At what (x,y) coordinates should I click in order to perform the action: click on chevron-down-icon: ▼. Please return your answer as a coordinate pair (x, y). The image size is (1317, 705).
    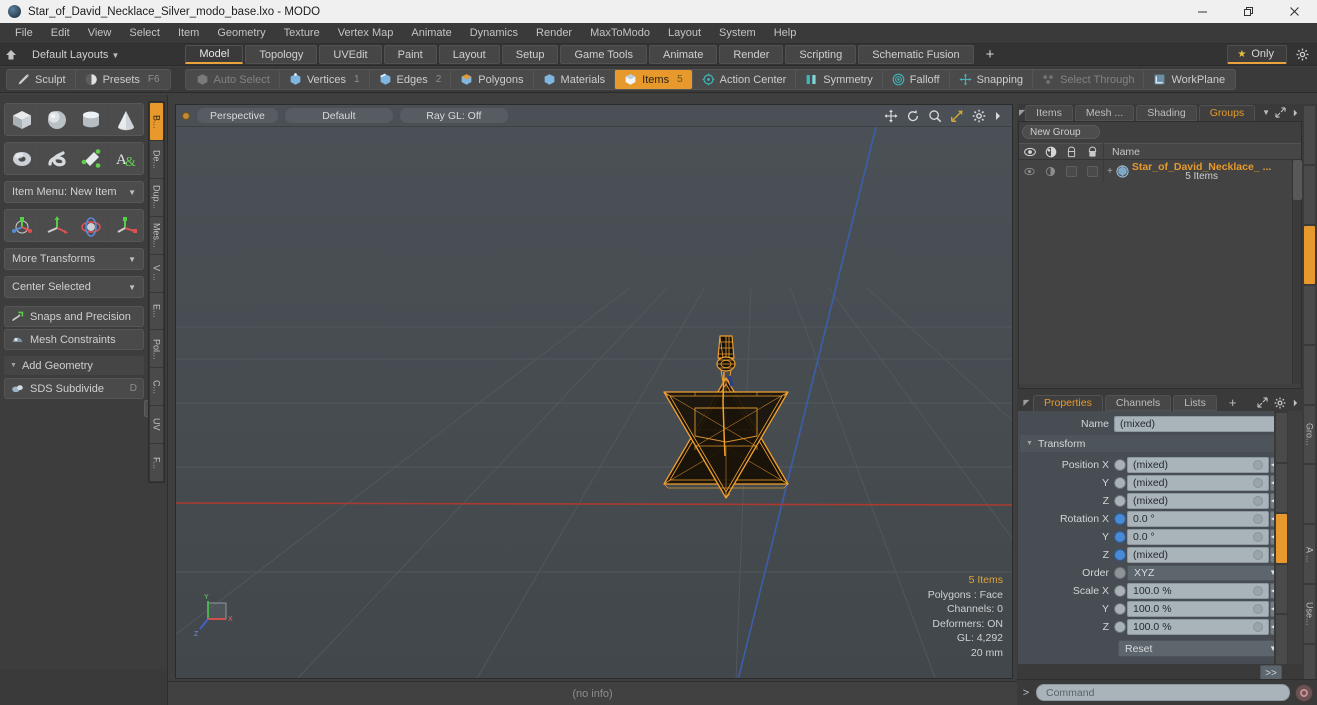
    Looking at the image, I should click on (1266, 112).